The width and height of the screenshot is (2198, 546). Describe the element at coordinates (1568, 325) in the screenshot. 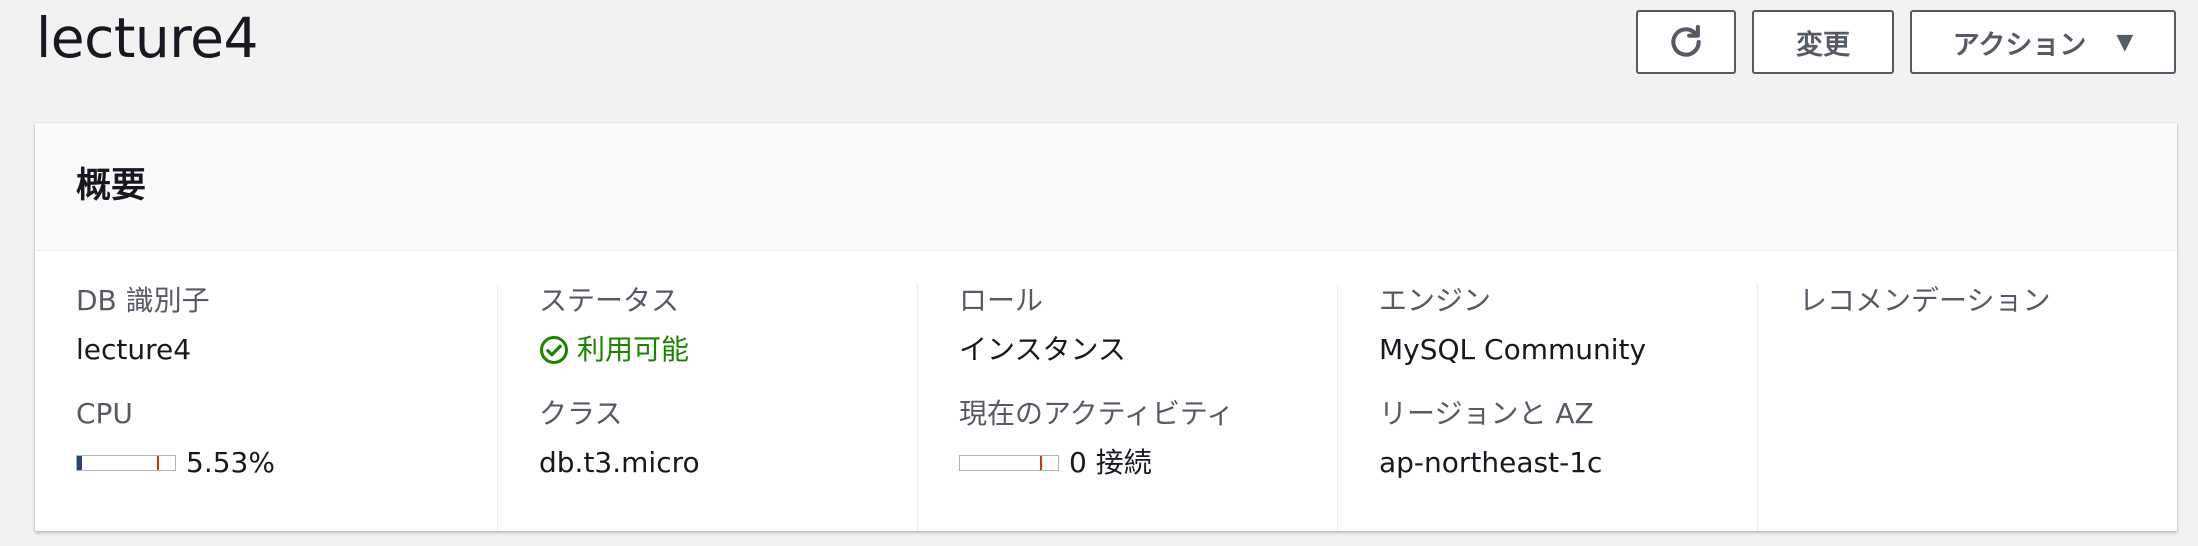

I see `engine-field: エンジン MySQL Community` at that location.